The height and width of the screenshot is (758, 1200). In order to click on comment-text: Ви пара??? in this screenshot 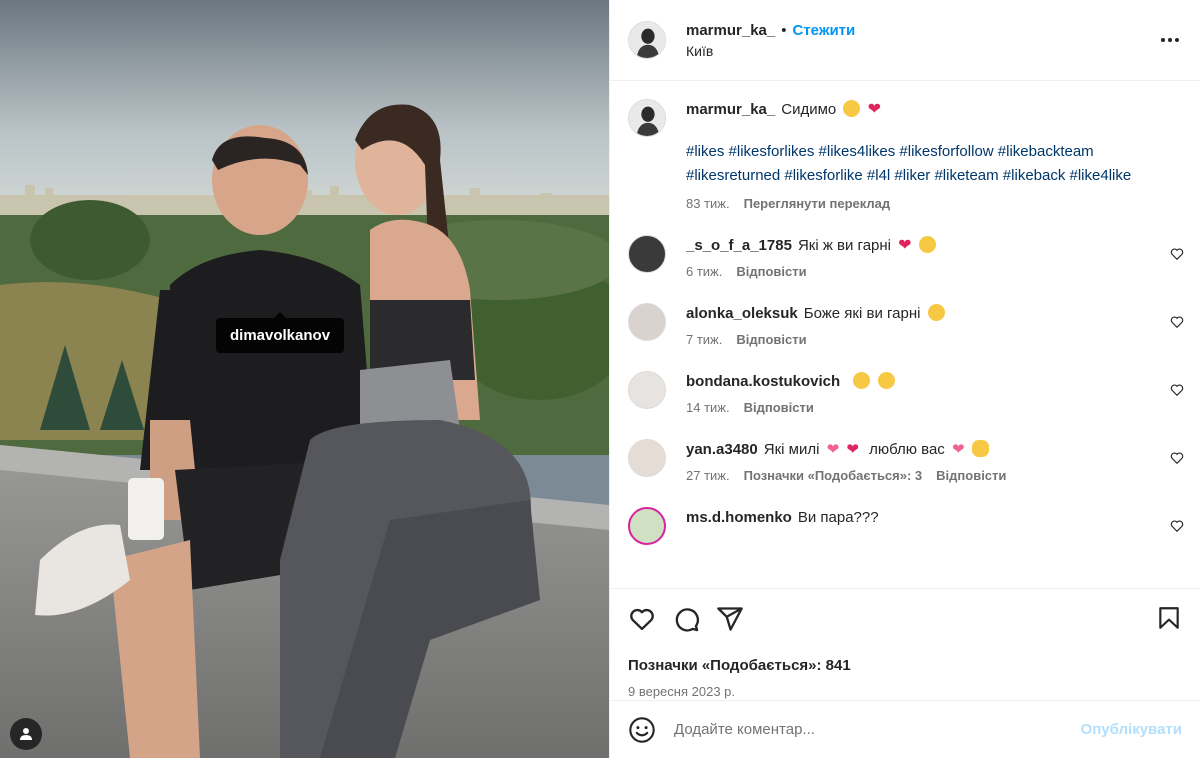, I will do `click(838, 517)`.